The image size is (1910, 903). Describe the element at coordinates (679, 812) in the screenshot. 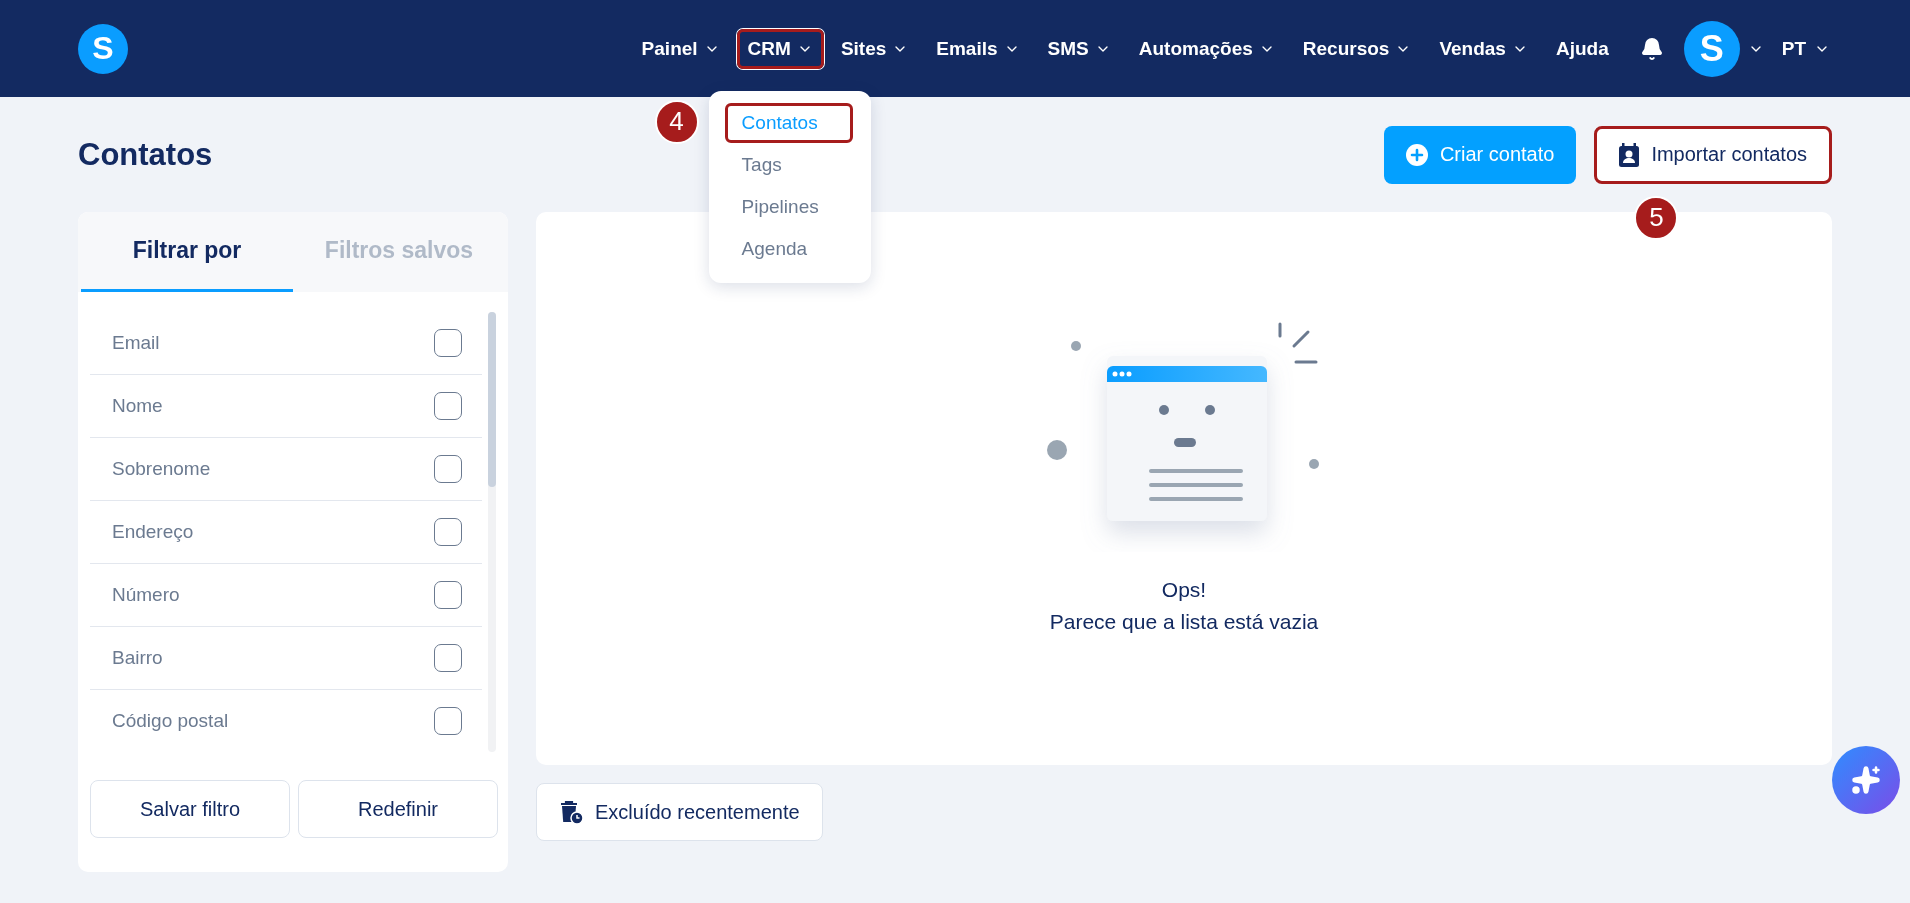

I see `recently-deleted-button: Excluído recentemente` at that location.